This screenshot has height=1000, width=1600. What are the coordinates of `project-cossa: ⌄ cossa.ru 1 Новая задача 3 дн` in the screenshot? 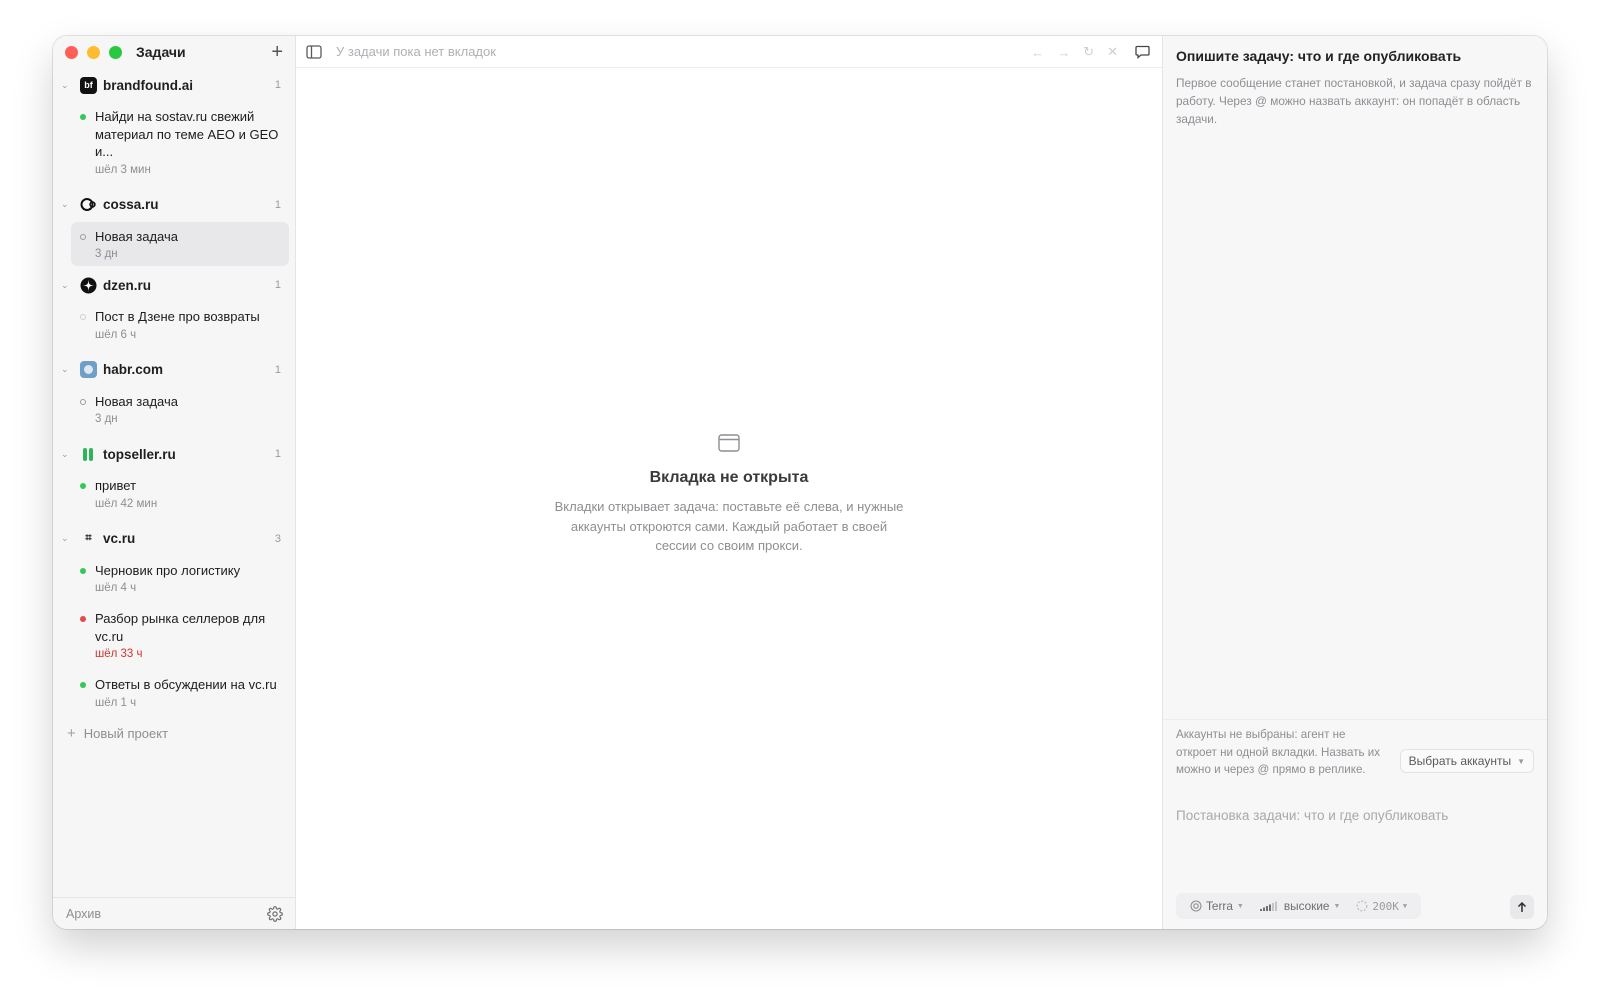 It's located at (174, 227).